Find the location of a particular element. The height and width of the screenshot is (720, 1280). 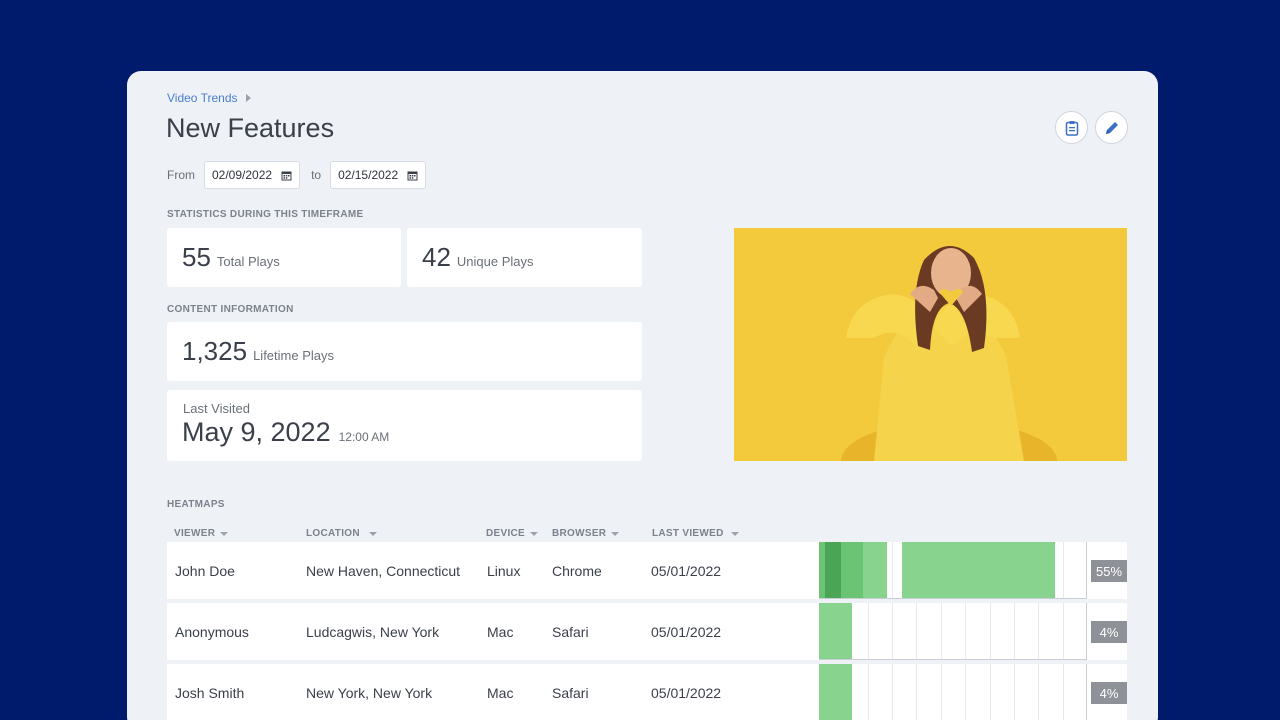

date-range: From 02/09/2022 to 02/15/2022 is located at coordinates (297, 175).